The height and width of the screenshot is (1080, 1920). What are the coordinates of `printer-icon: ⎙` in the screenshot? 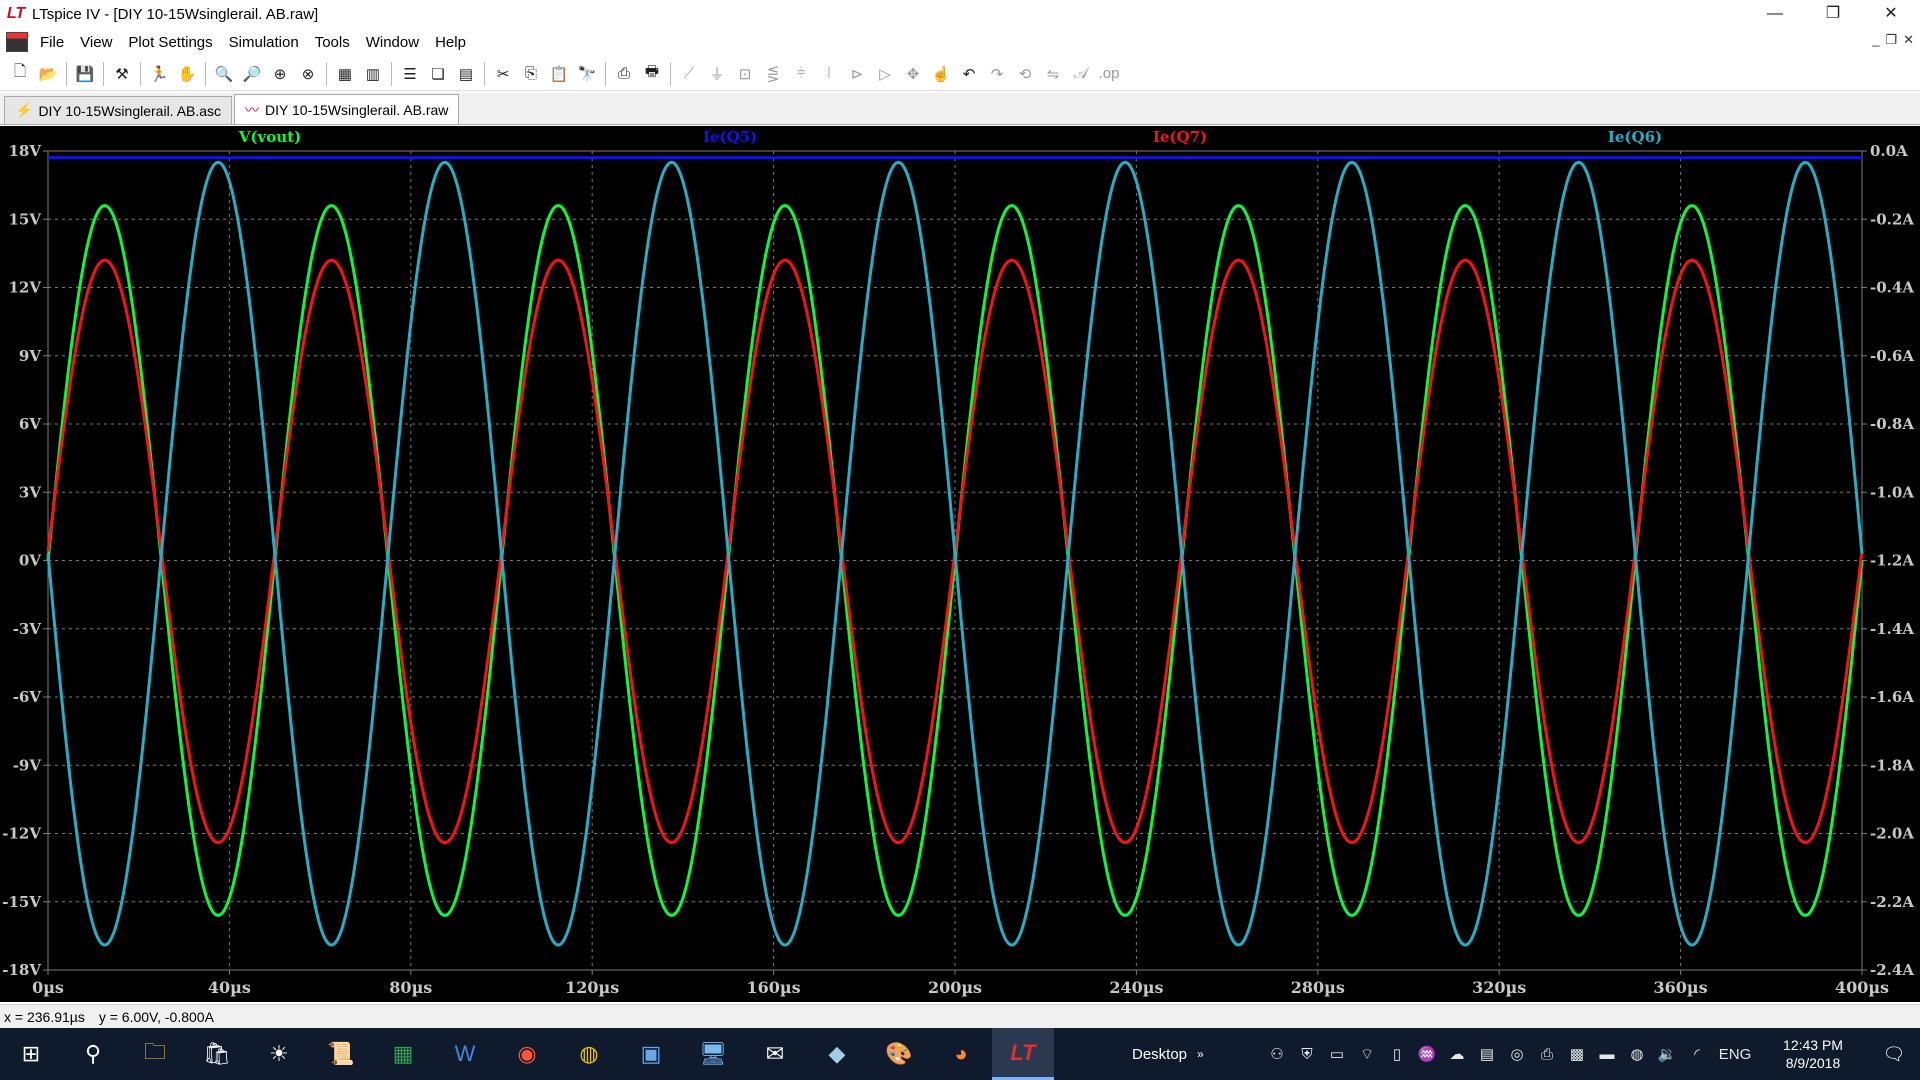 It's located at (1547, 1054).